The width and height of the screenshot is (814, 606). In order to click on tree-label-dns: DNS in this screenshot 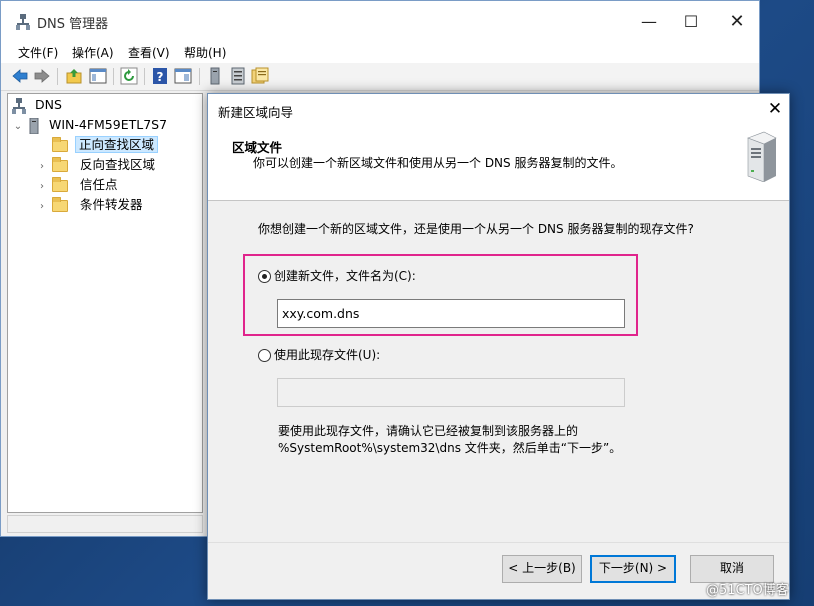, I will do `click(48, 104)`.